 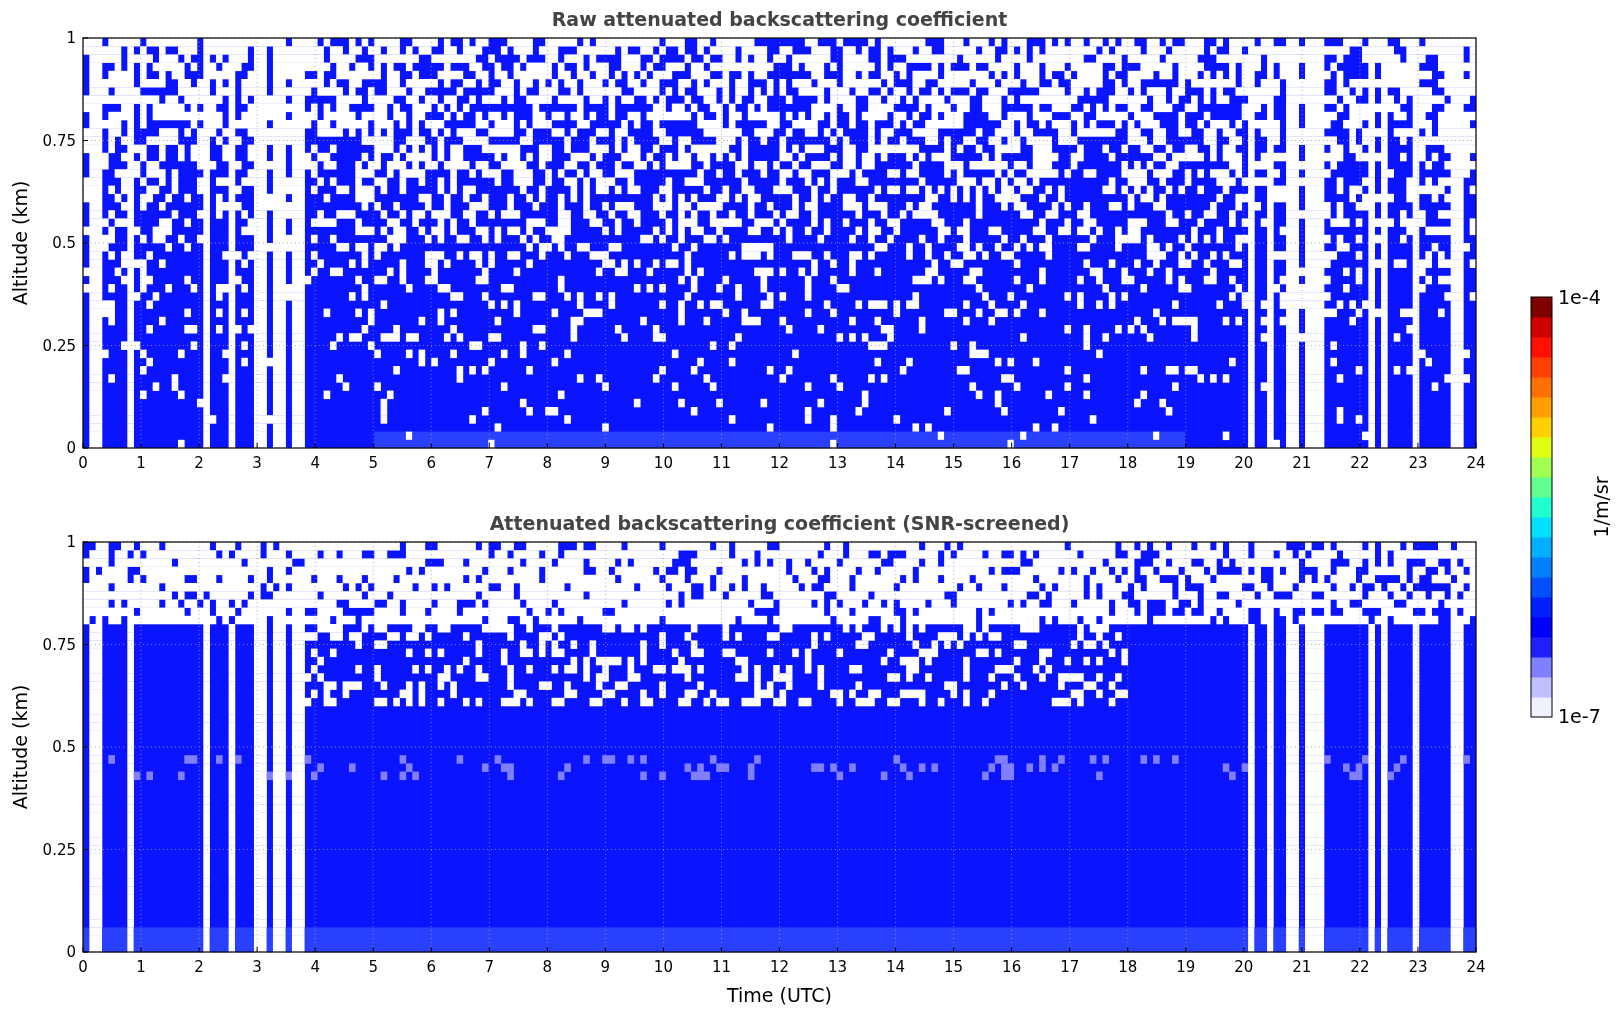 What do you see at coordinates (779, 19) in the screenshot?
I see `chart-title: Raw attenuated backscattering coefficient` at bounding box center [779, 19].